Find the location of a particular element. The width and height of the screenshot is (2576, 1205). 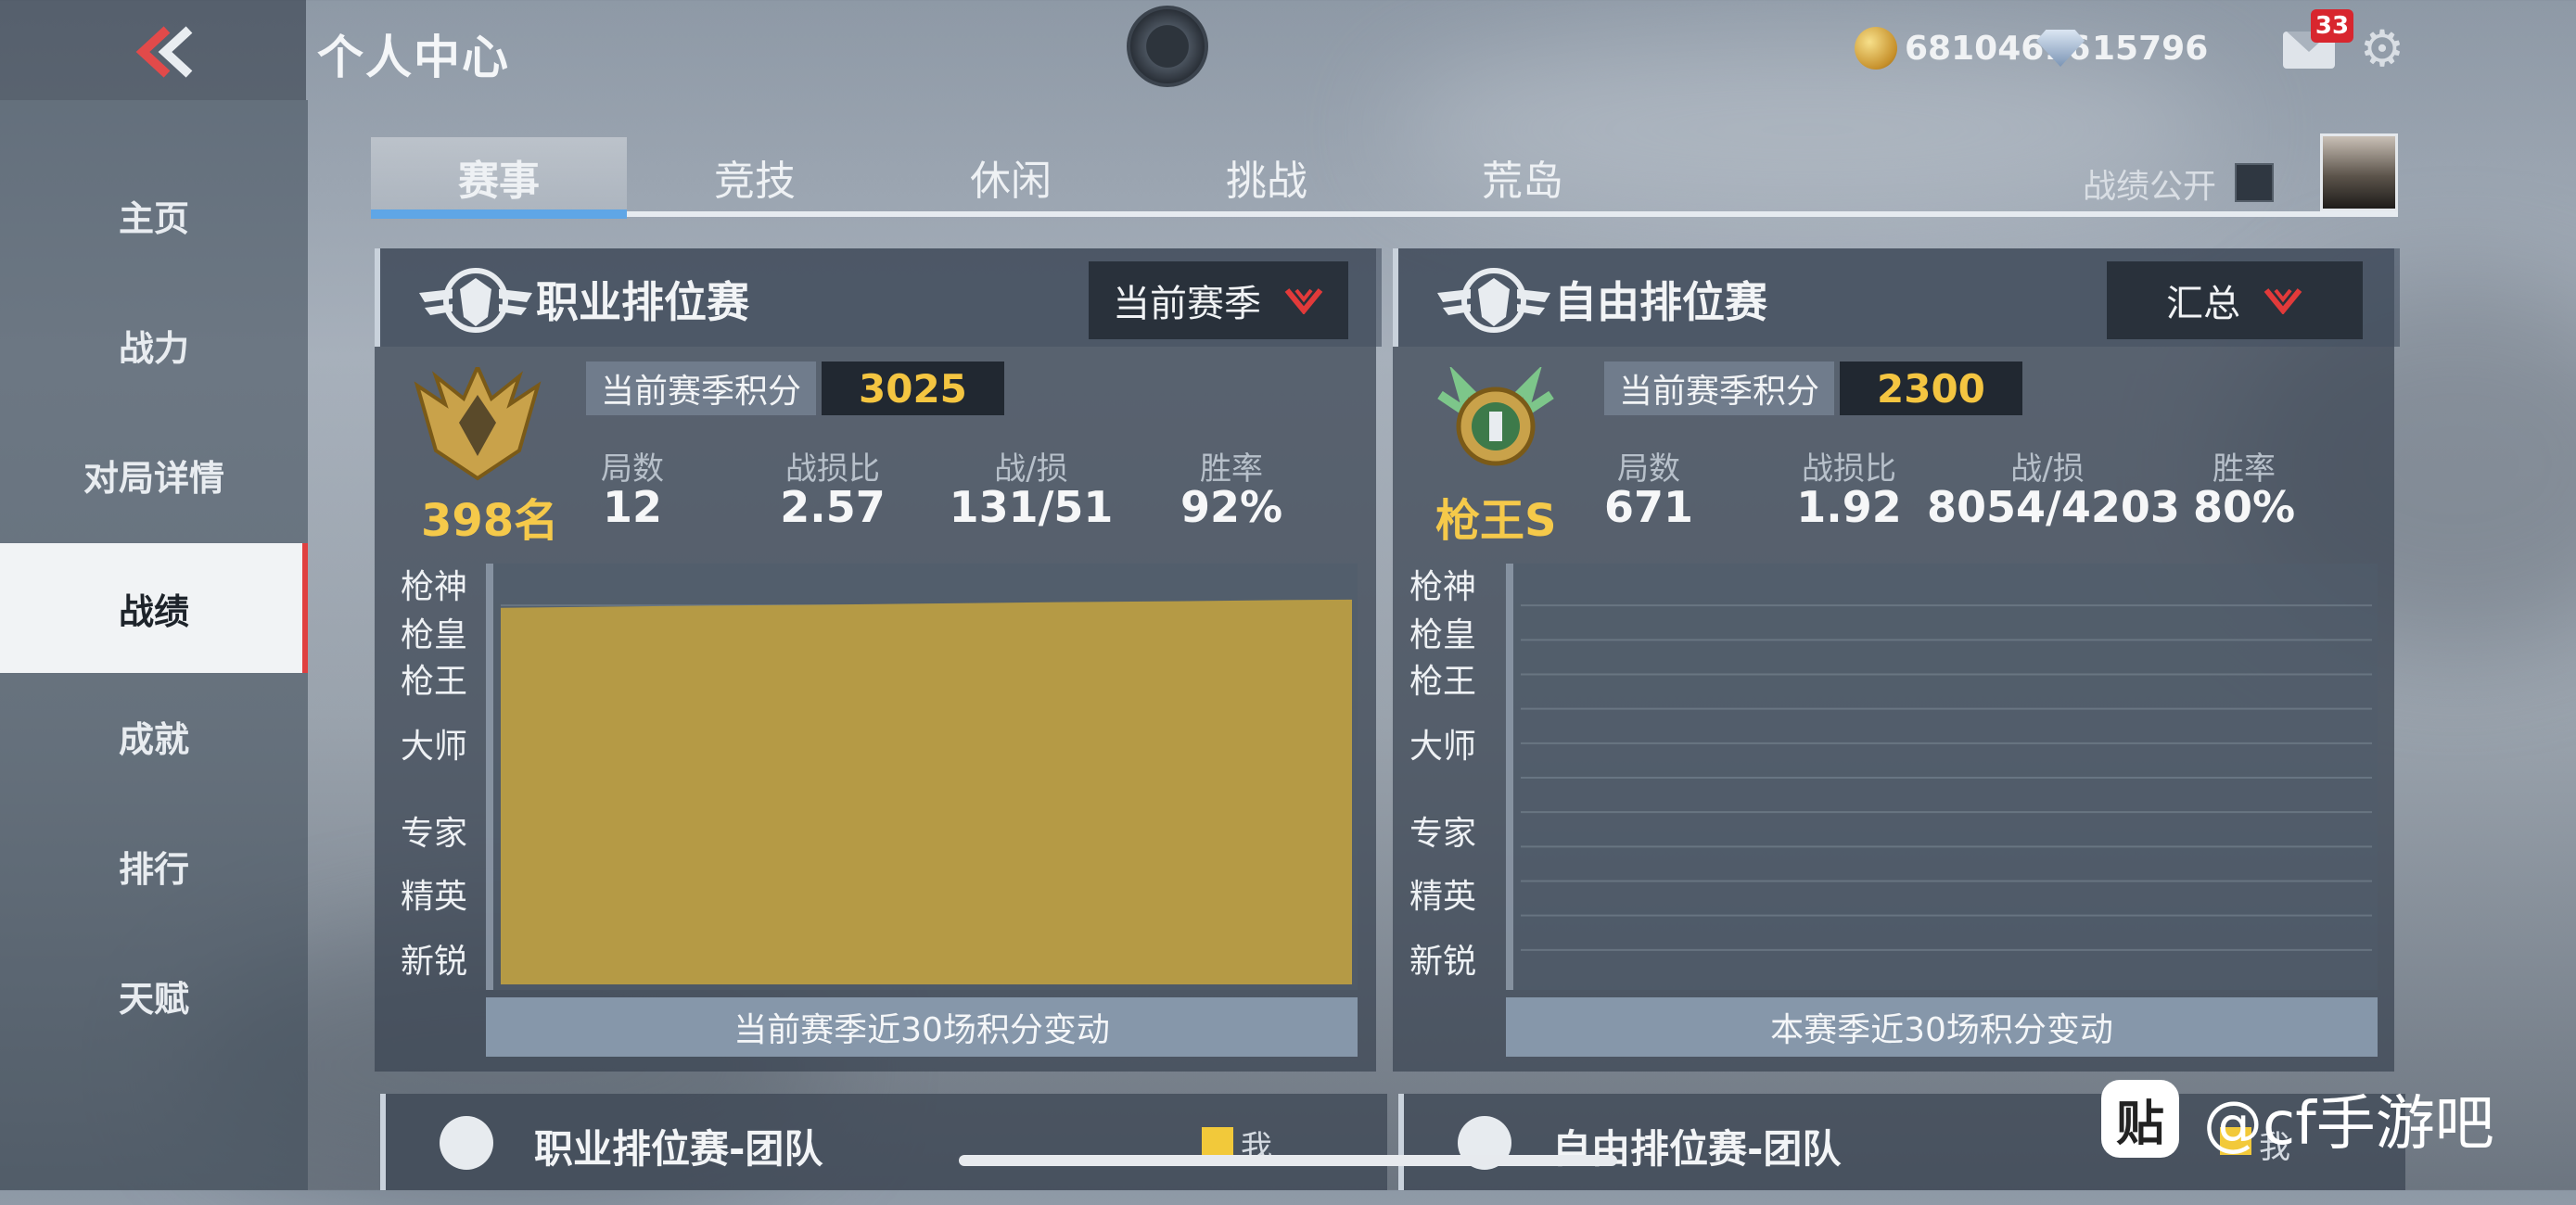

stat-value-win-rate: 80% is located at coordinates (2244, 507).